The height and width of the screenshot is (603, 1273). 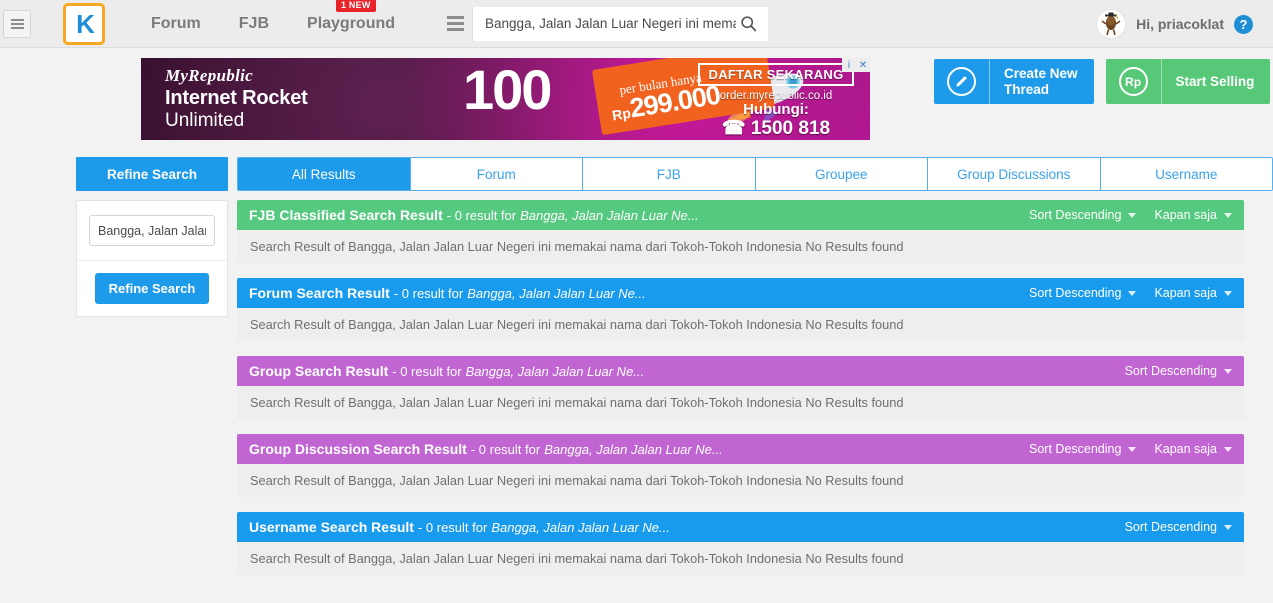 What do you see at coordinates (669, 174) in the screenshot?
I see `tab-fjb: FJB` at bounding box center [669, 174].